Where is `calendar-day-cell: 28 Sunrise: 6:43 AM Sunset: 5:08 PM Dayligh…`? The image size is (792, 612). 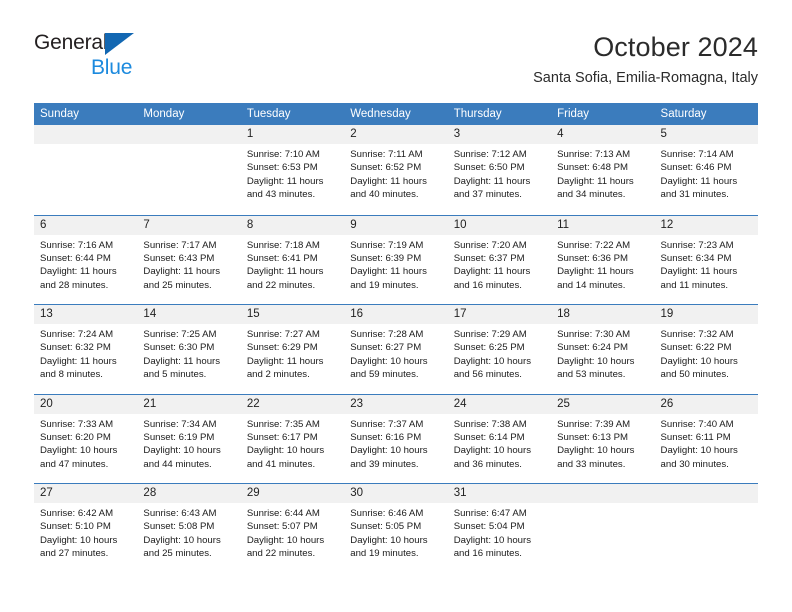
calendar-day-cell: 28 Sunrise: 6:43 AM Sunset: 5:08 PM Dayligh… is located at coordinates (189, 528).